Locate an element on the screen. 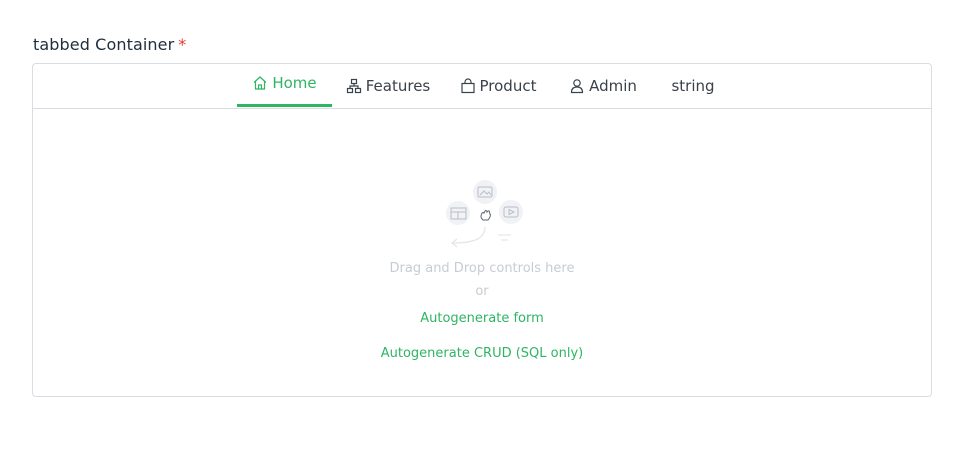  tab-bar: Home Features Product Admin string is located at coordinates (482, 86).